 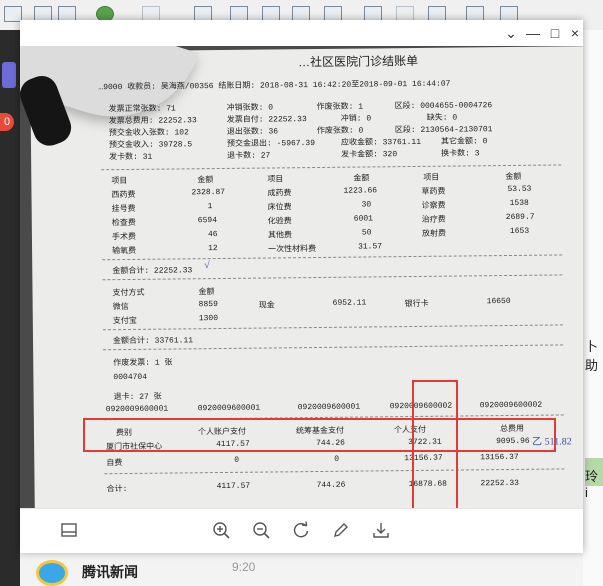 What do you see at coordinates (460, 154) in the screenshot?
I see `stat: 换卡数: 3` at bounding box center [460, 154].